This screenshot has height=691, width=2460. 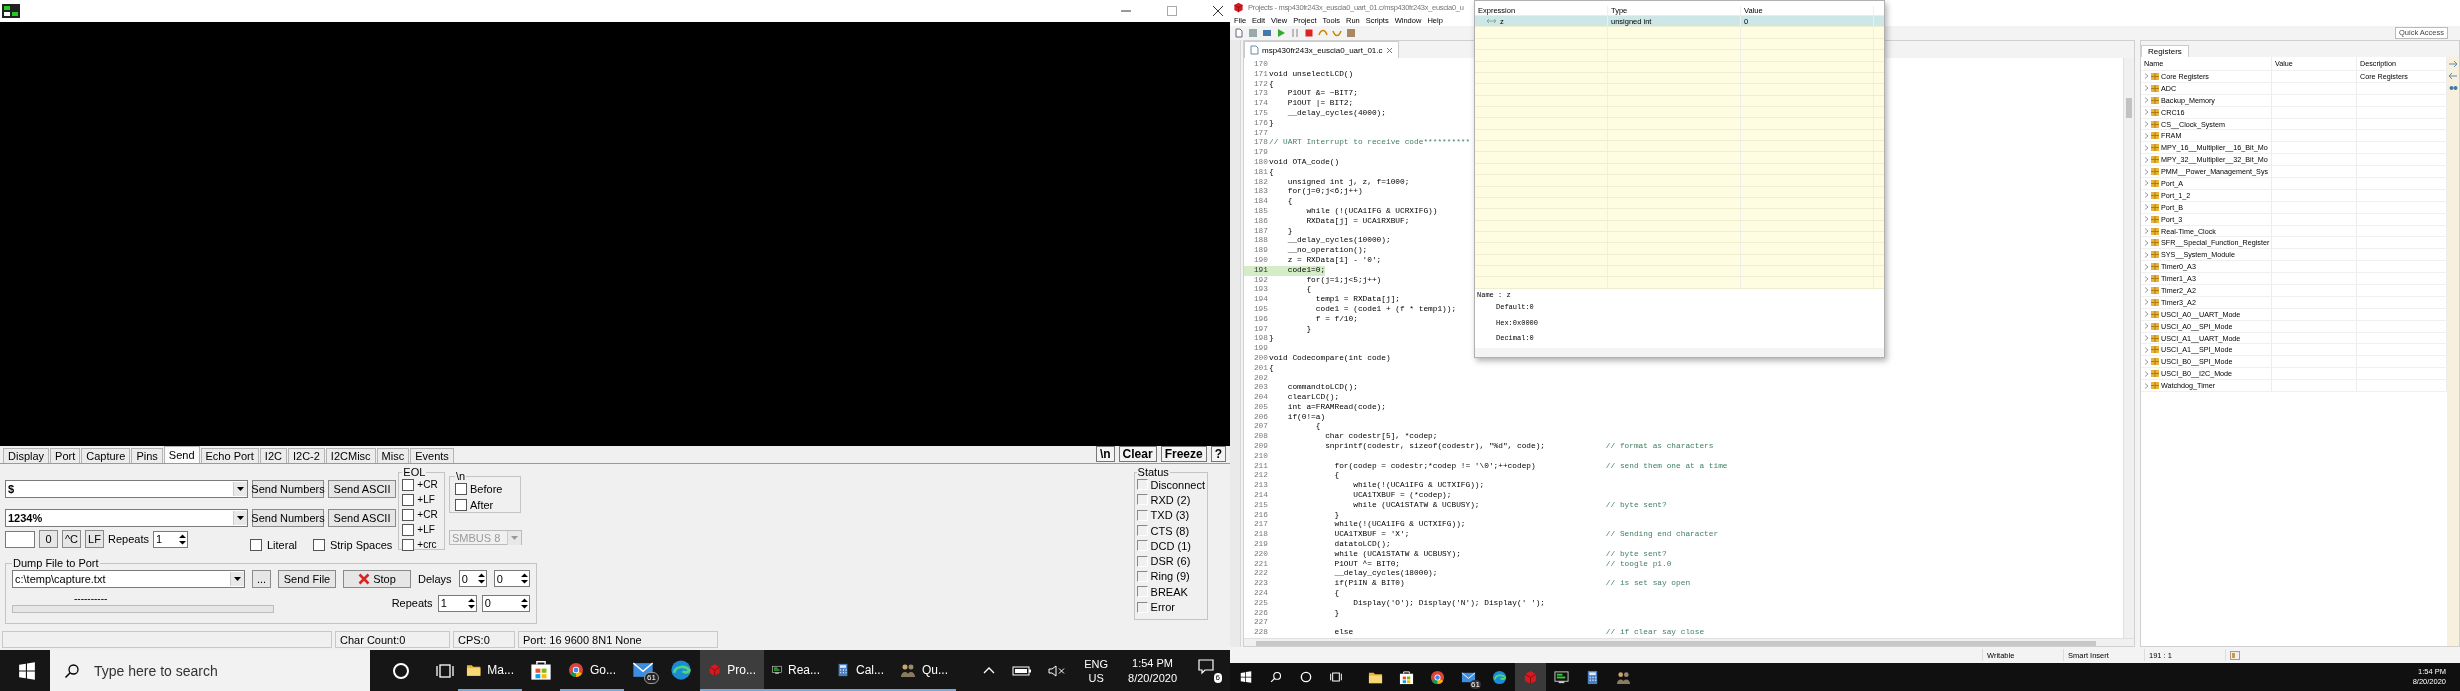 What do you see at coordinates (1152, 670) in the screenshot?
I see `clock: 1:54 PM 8/20/2020` at bounding box center [1152, 670].